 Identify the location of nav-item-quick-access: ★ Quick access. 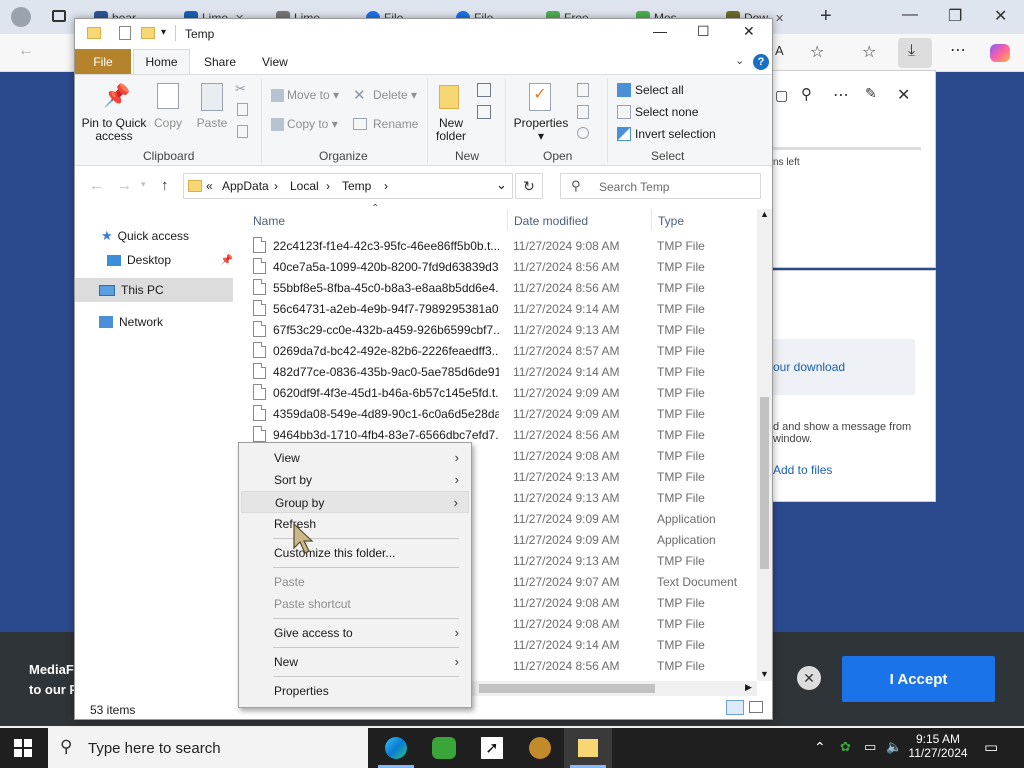
(154, 236).